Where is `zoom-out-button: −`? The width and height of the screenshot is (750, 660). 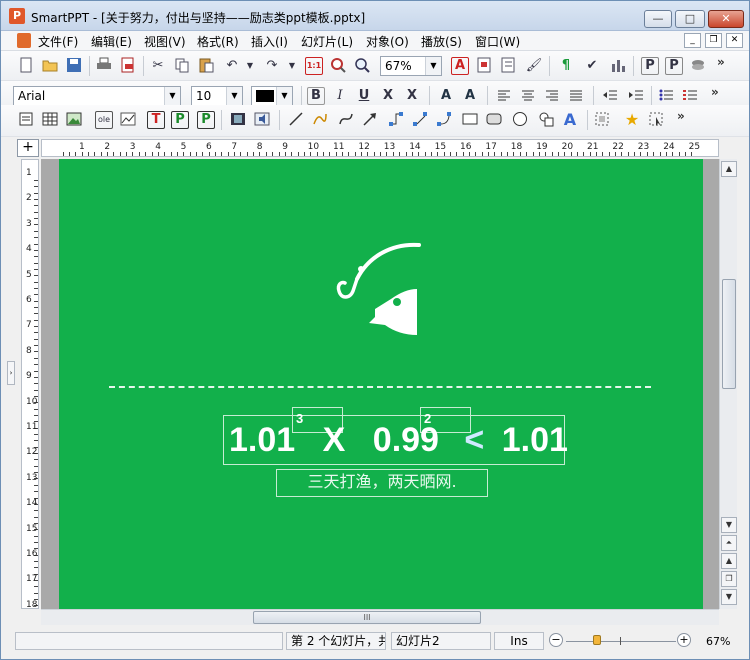 zoom-out-button: − is located at coordinates (556, 640).